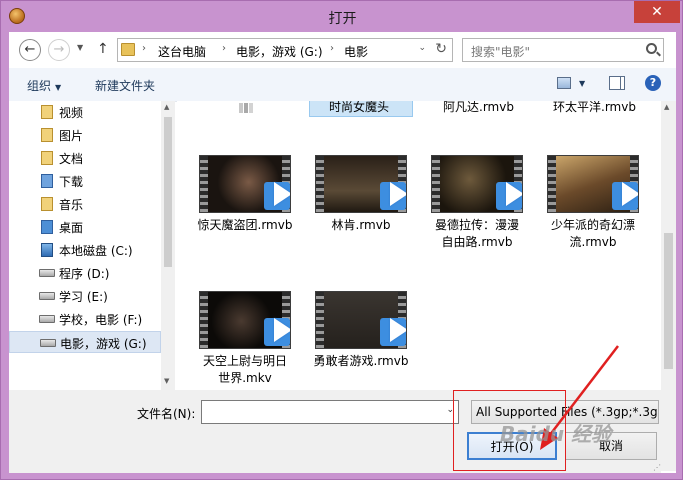  Describe the element at coordinates (58, 87) in the screenshot. I see `chevron-down-icon: ▼` at that location.